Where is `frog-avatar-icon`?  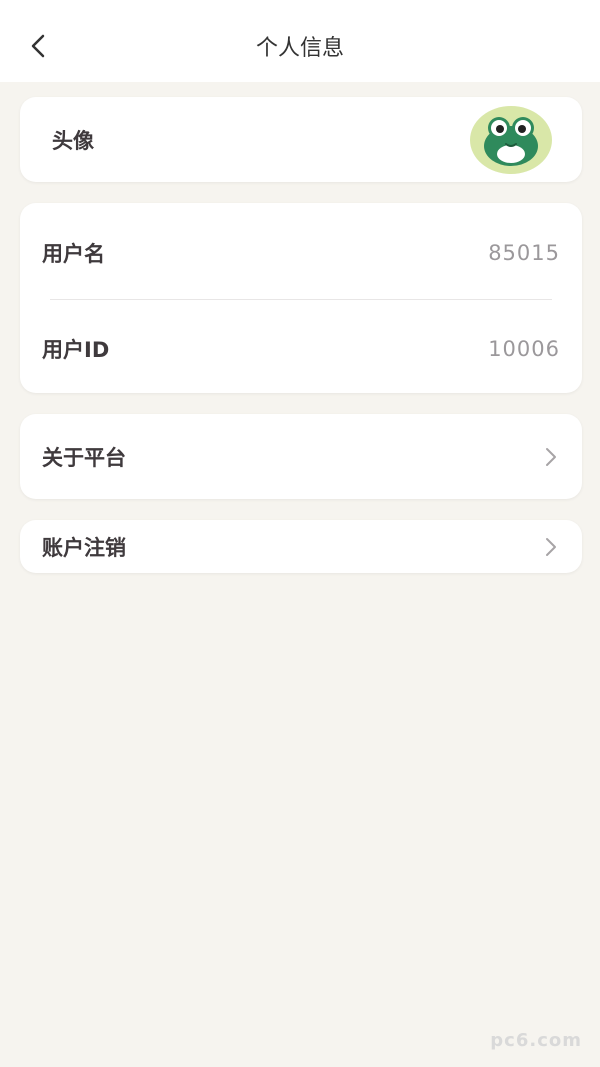 frog-avatar-icon is located at coordinates (511, 141).